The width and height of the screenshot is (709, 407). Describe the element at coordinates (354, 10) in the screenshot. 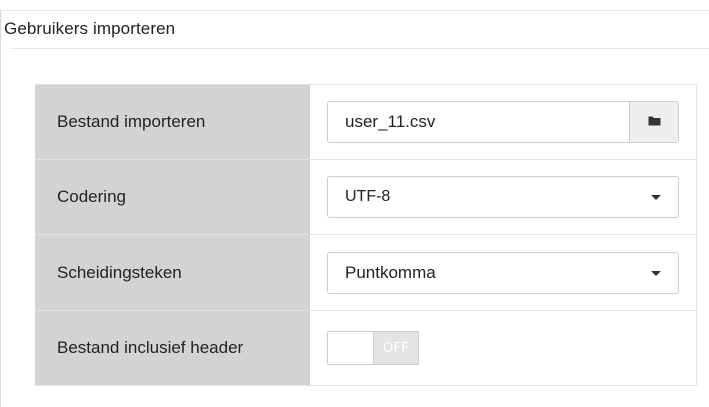

I see `panel-top-border` at that location.